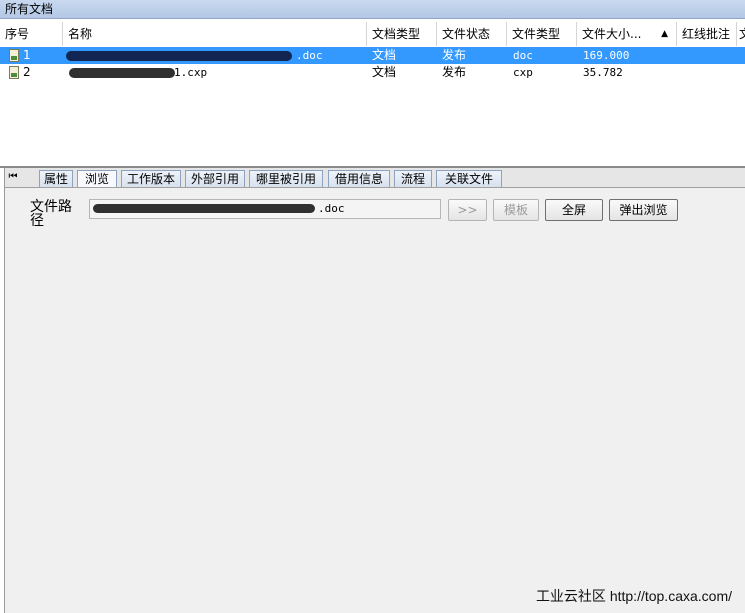  Describe the element at coordinates (31, 34) in the screenshot. I see `column-header-index: 序号` at that location.